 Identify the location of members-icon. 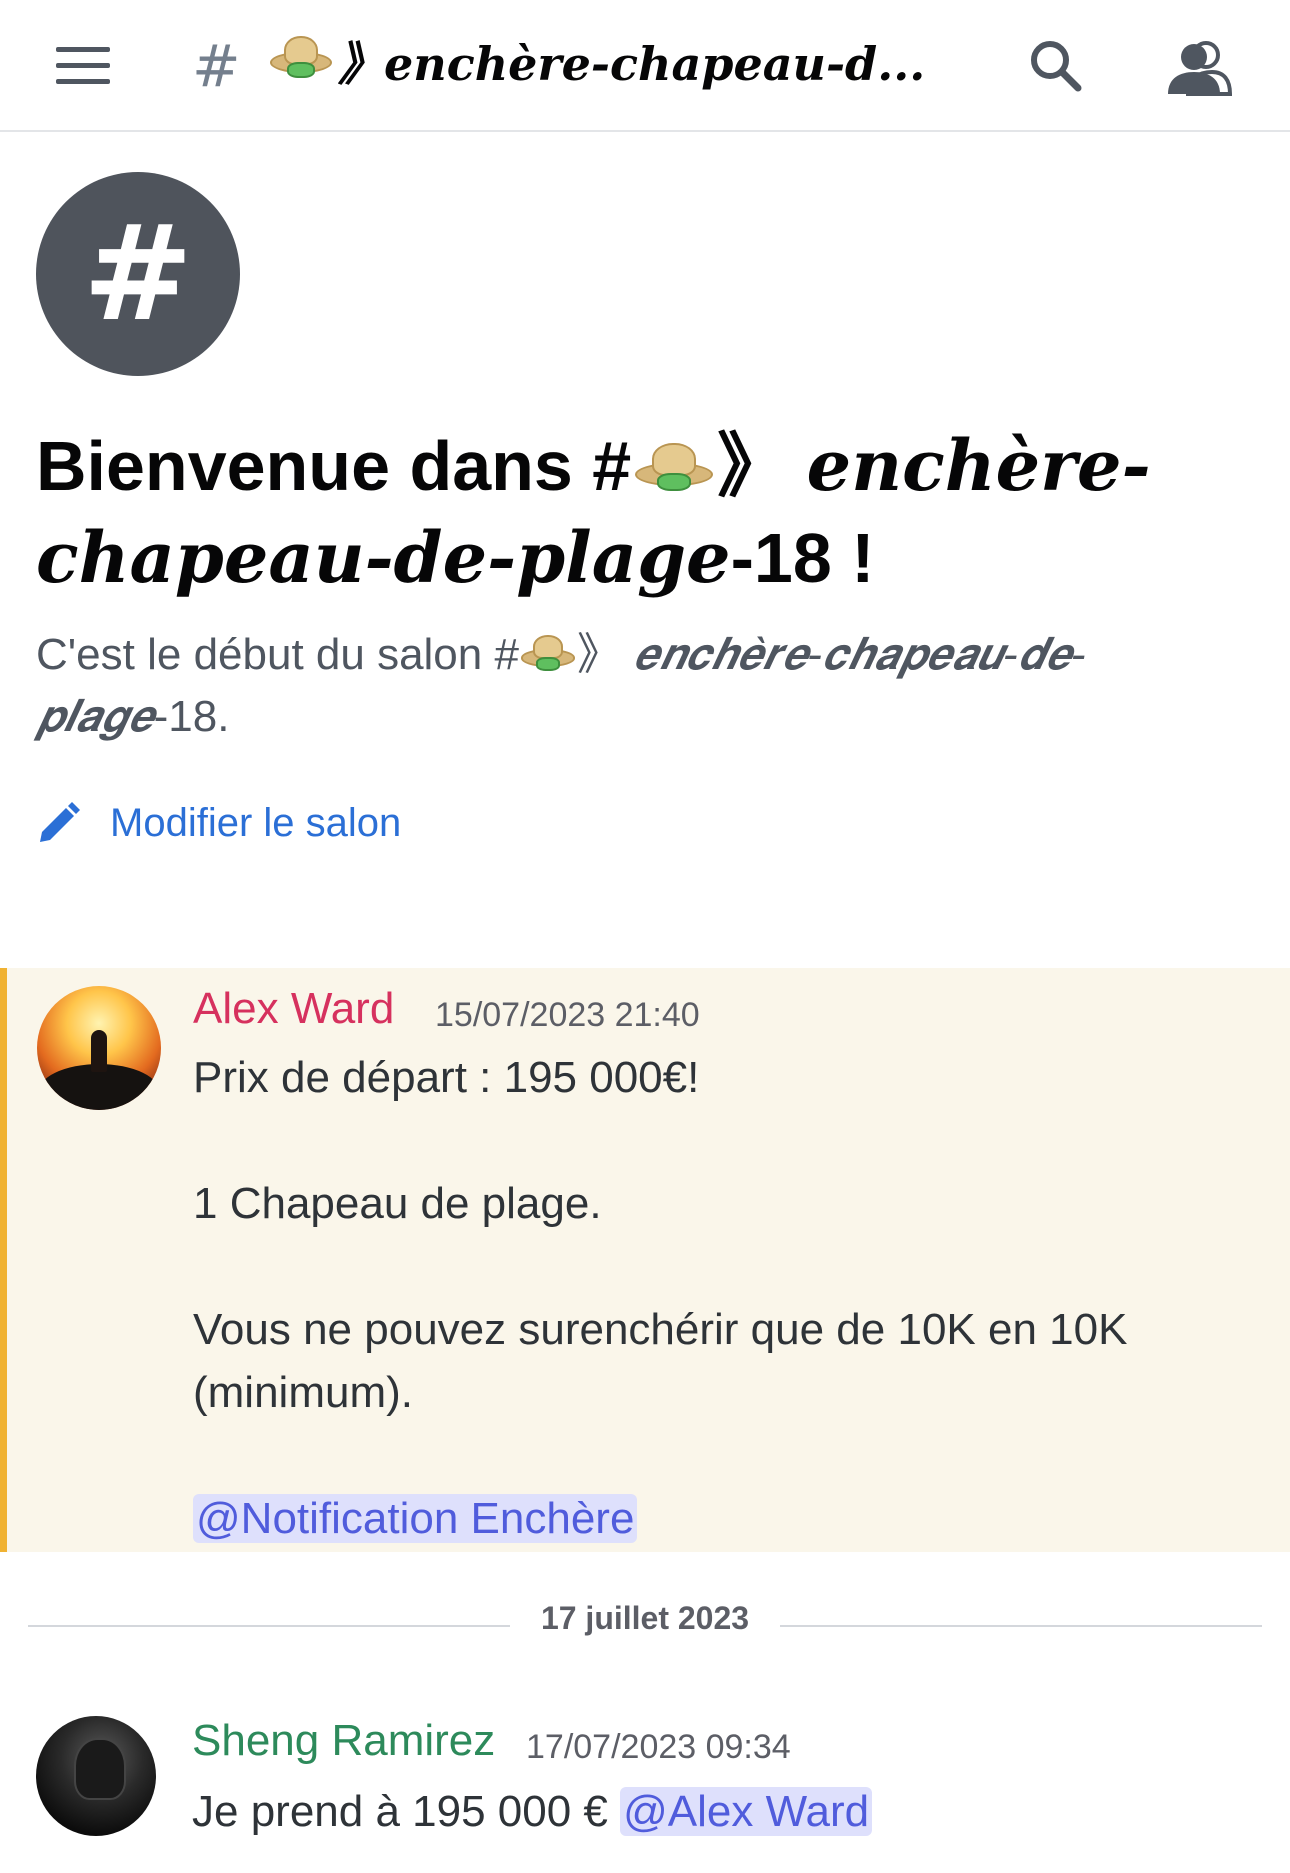
(1199, 67).